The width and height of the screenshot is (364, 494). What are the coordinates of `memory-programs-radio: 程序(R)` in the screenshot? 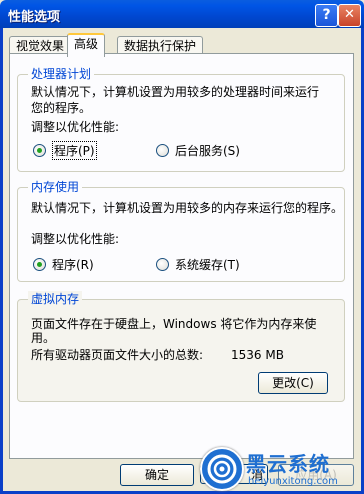 It's located at (63, 264).